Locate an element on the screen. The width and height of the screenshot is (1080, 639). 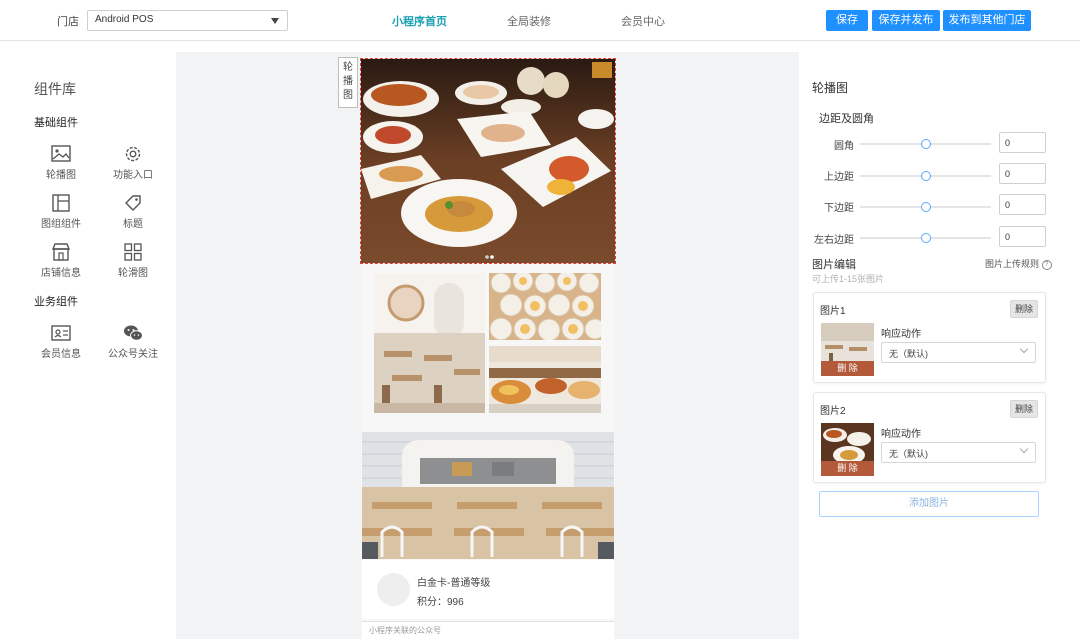
settings-title: 轮播图 is located at coordinates (830, 88).